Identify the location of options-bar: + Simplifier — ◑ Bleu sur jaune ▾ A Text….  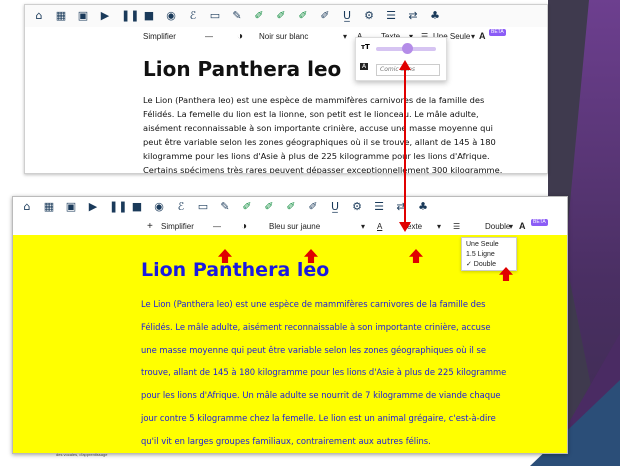
(290, 226).